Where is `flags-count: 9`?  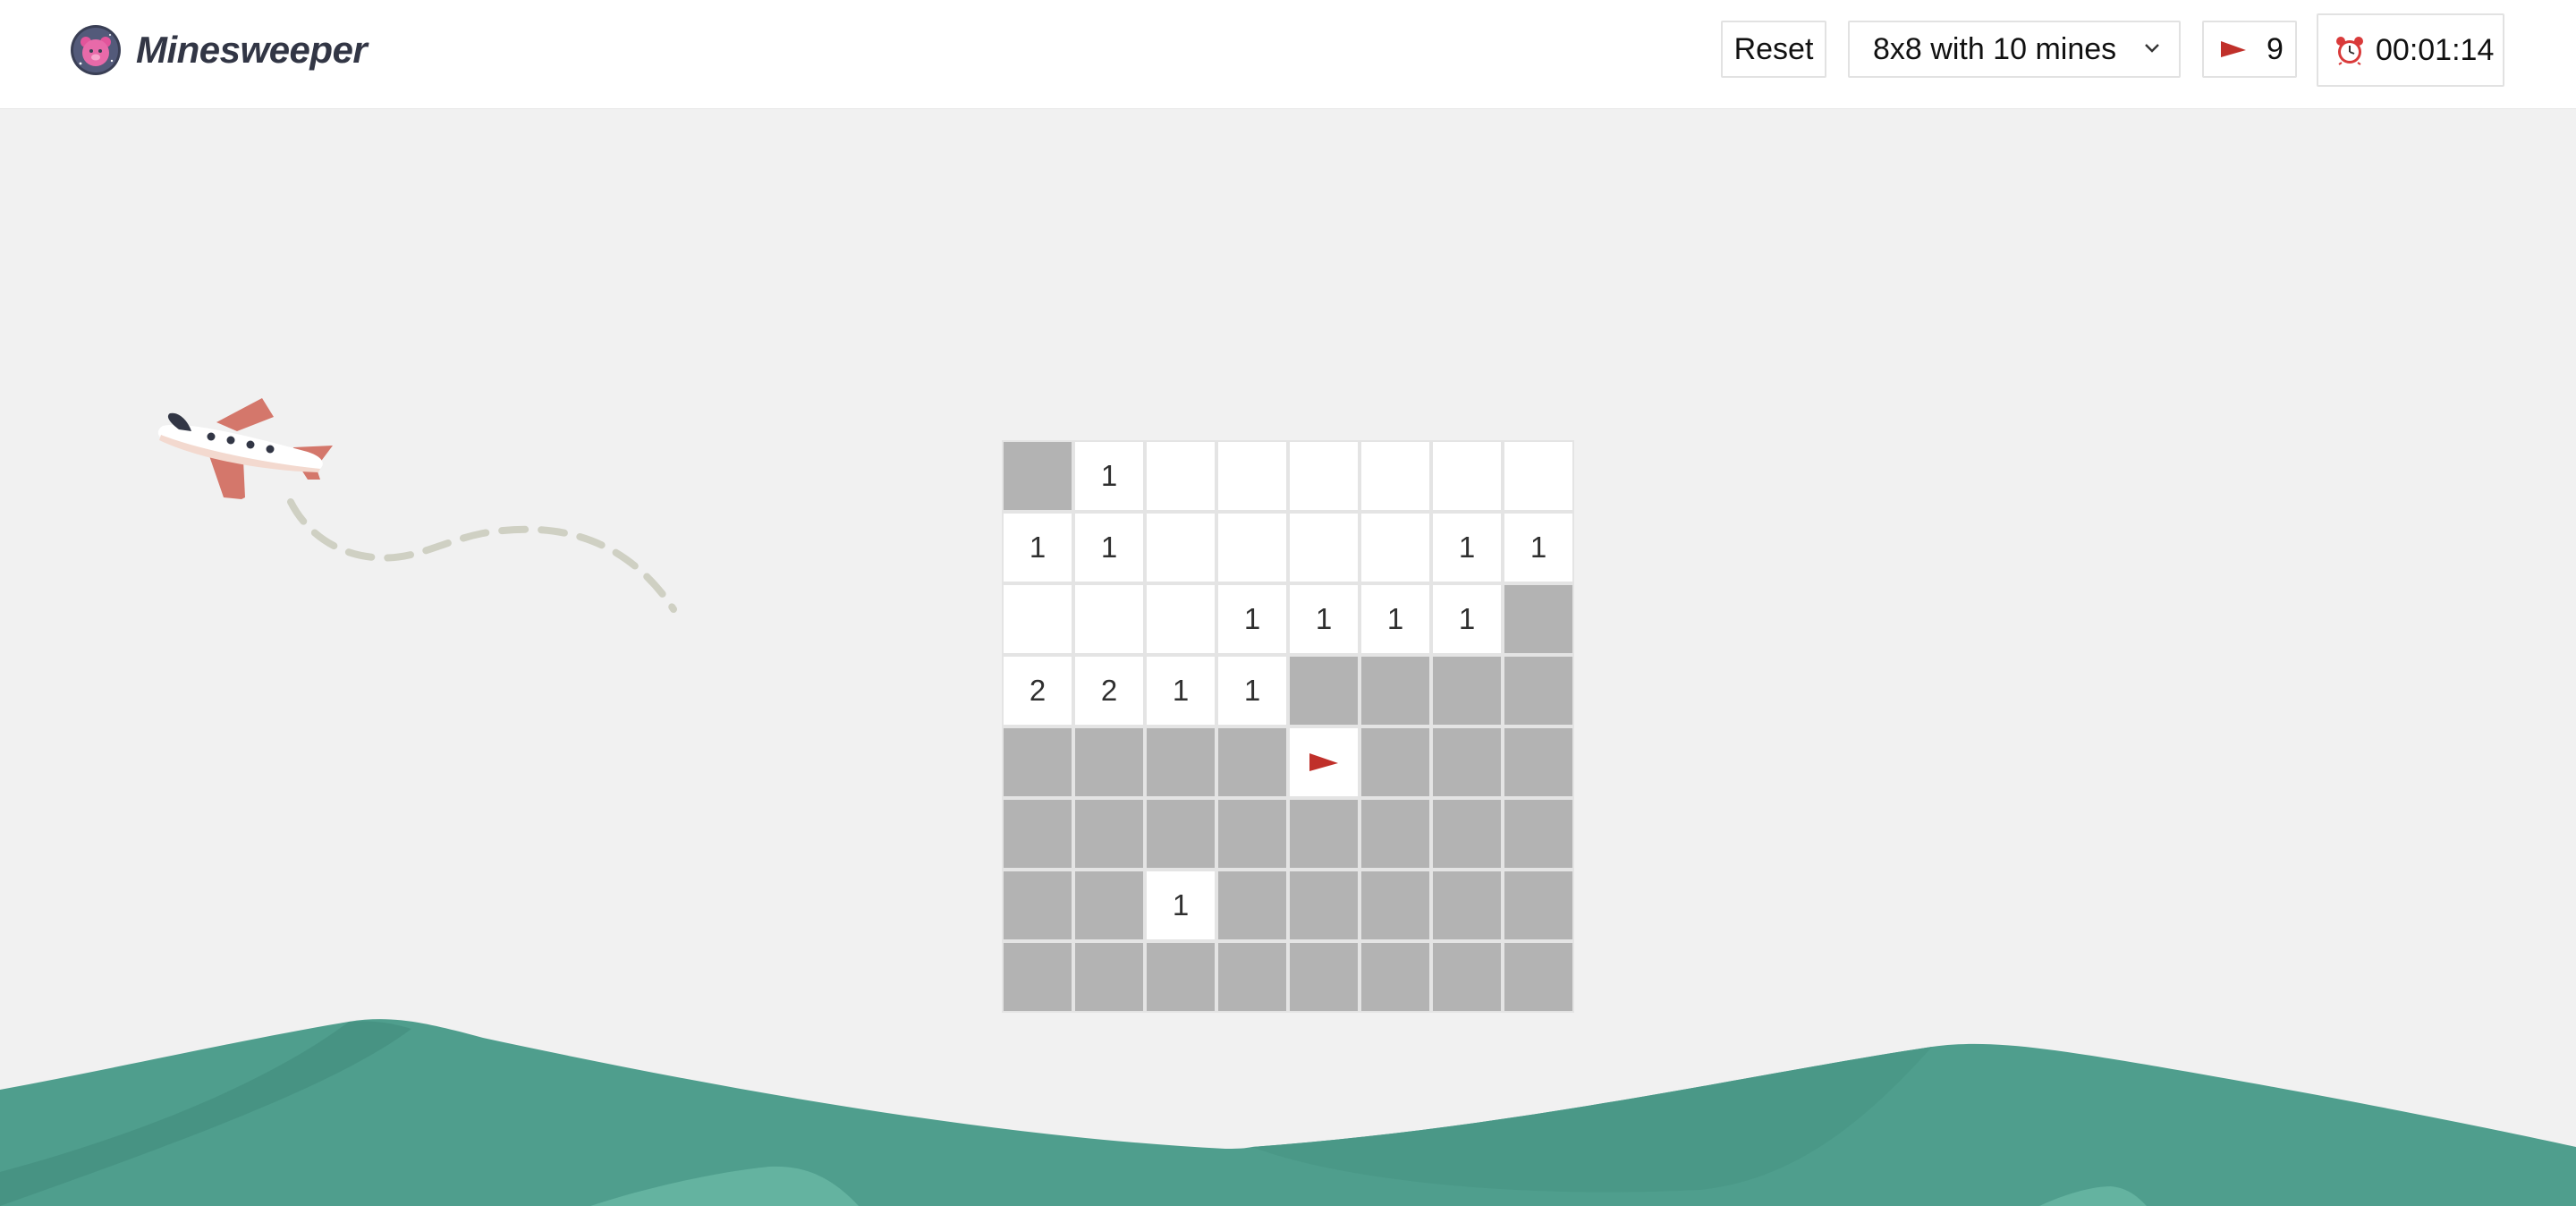 flags-count: 9 is located at coordinates (2275, 48).